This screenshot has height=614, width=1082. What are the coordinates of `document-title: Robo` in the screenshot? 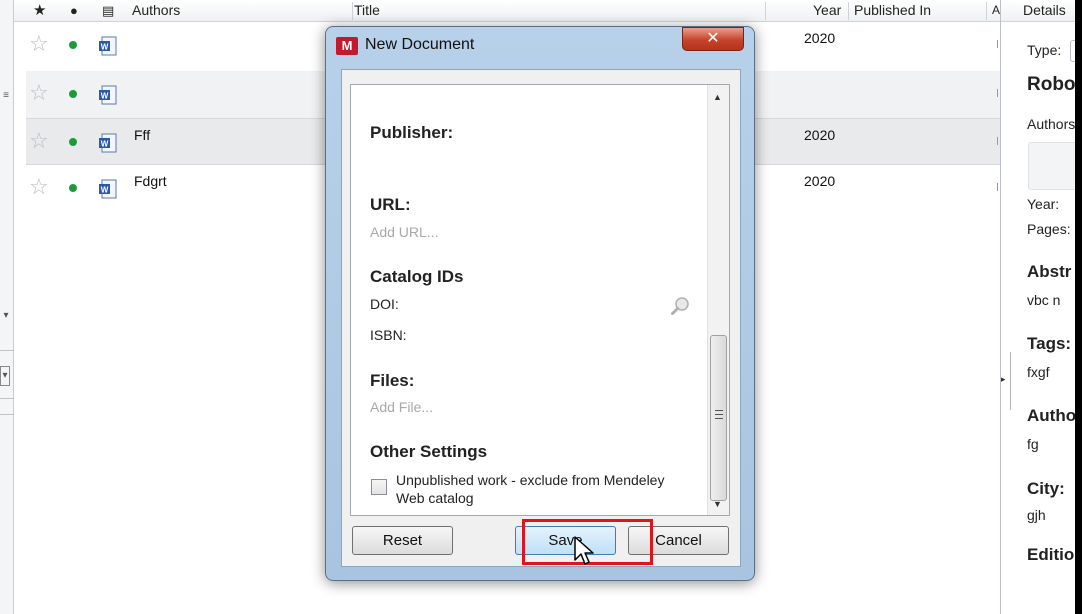 It's located at (1051, 85).